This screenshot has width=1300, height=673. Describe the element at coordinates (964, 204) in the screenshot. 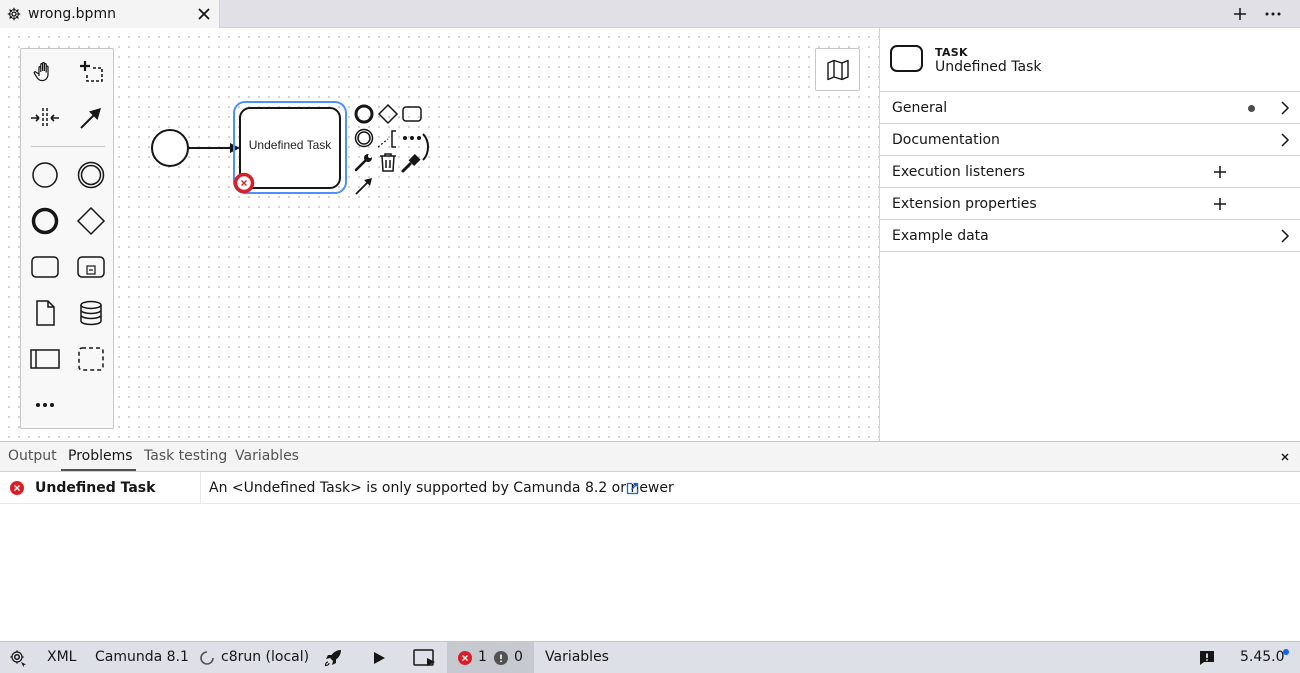

I see `group-label: Extension properties` at that location.